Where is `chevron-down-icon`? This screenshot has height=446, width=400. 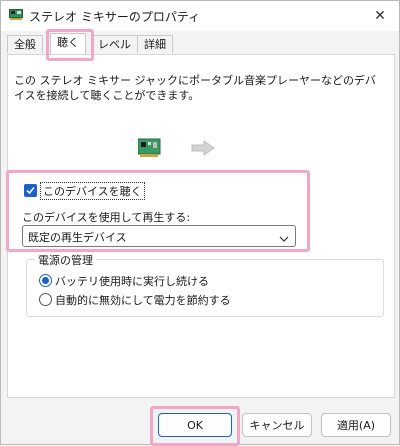 chevron-down-icon is located at coordinates (284, 239).